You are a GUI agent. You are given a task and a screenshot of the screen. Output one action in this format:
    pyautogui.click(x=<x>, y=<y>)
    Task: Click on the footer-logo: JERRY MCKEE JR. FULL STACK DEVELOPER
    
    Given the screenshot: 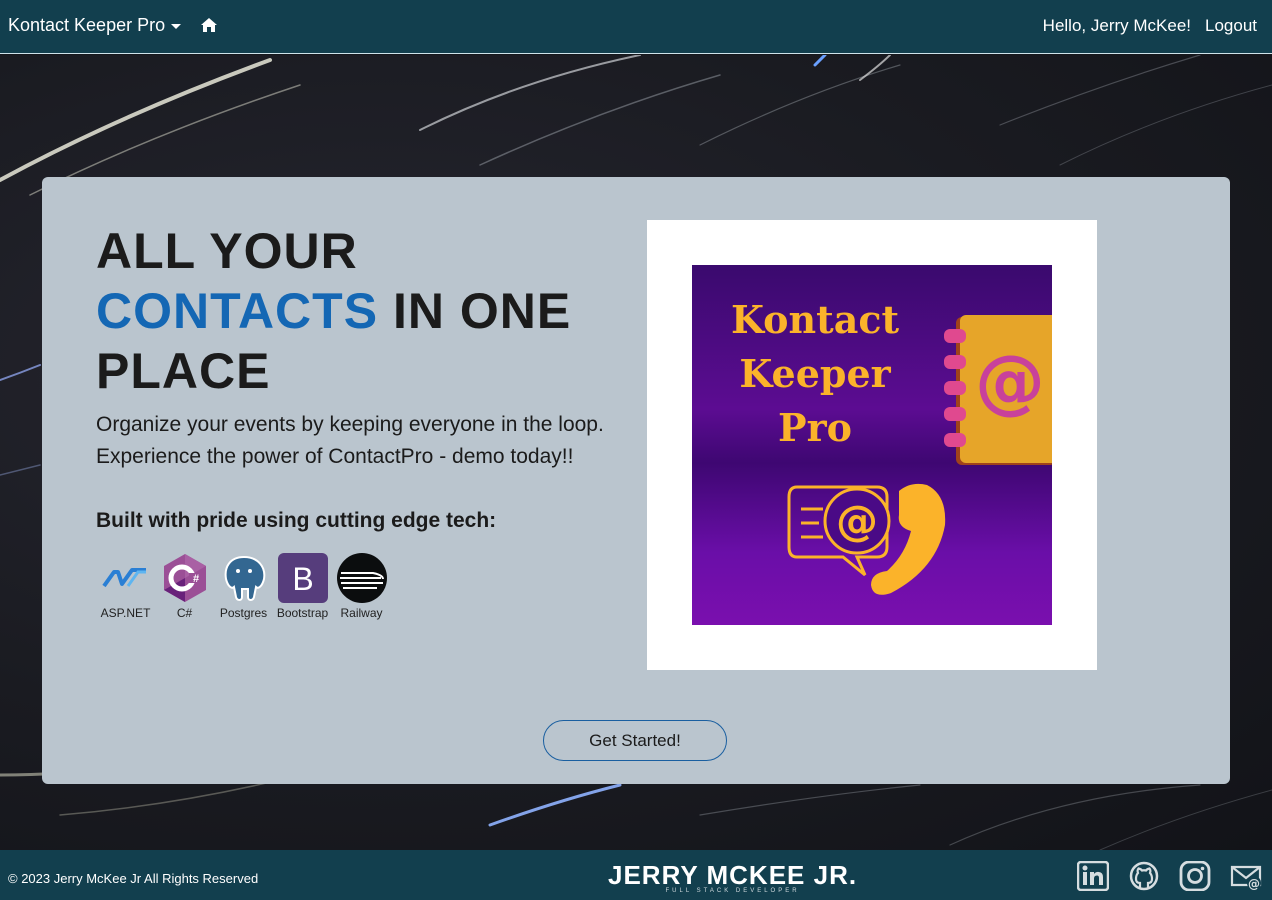 What is the action you would take?
    pyautogui.click(x=732, y=878)
    